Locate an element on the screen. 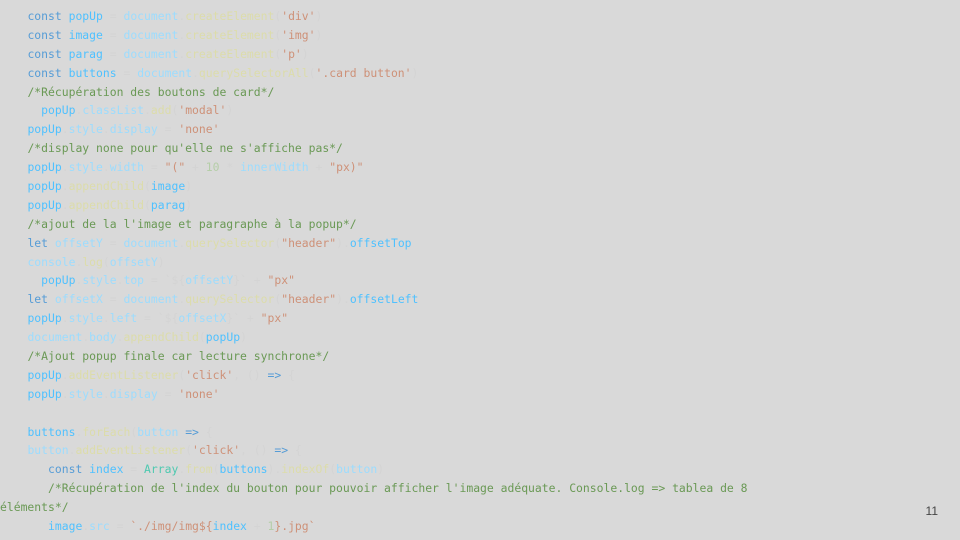 The image size is (960, 540). code-token: button is located at coordinates (357, 469).